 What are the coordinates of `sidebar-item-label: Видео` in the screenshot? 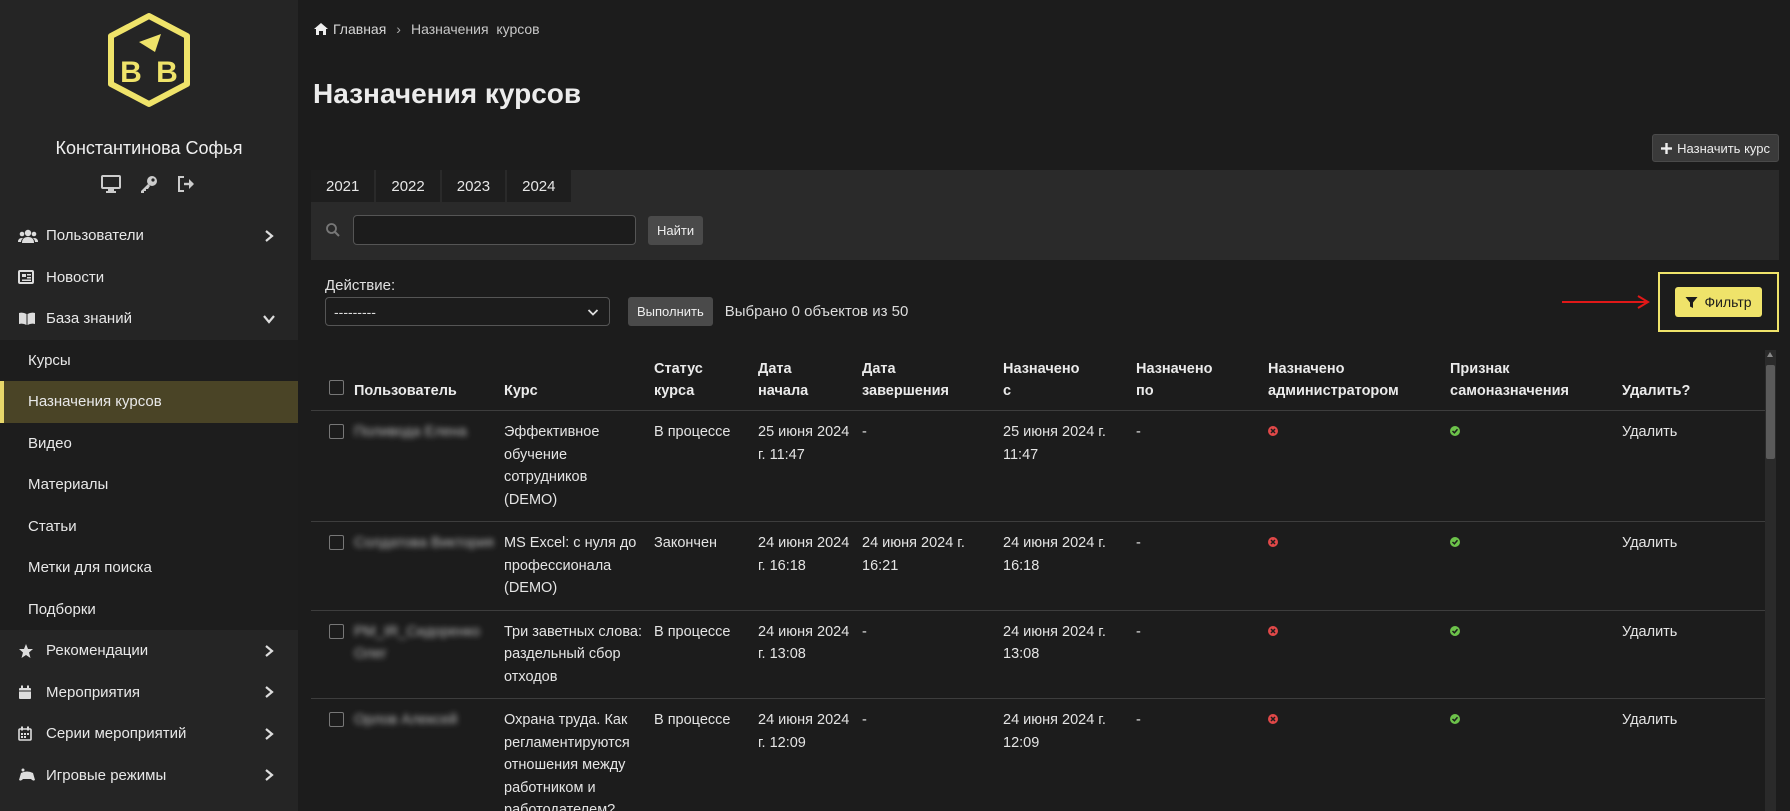 It's located at (50, 443).